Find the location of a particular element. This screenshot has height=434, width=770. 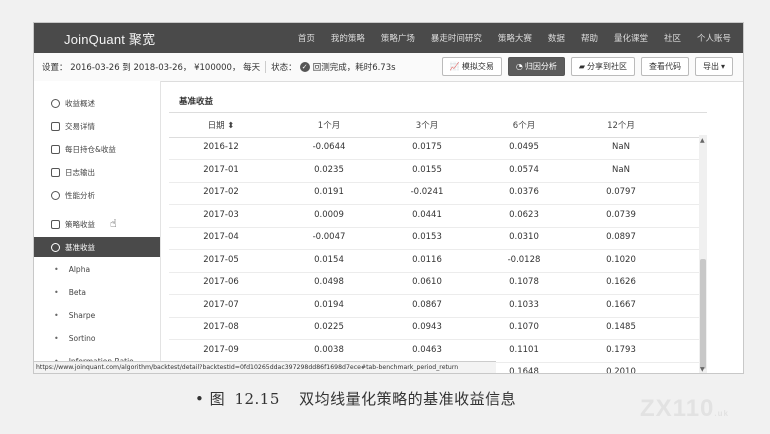

nav-link: 数据 is located at coordinates (556, 38).